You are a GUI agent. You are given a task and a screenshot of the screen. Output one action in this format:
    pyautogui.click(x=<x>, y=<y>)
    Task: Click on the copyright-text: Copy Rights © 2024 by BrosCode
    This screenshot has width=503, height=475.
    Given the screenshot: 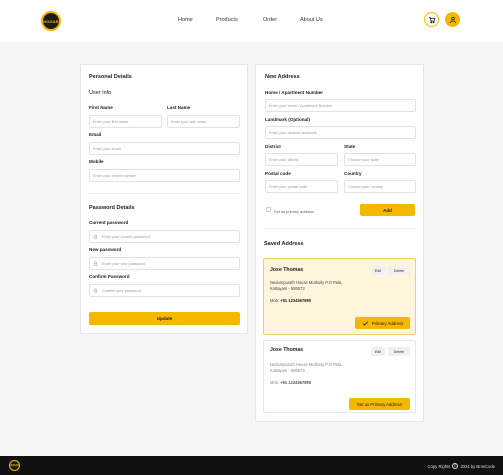 What is the action you would take?
    pyautogui.click(x=461, y=466)
    